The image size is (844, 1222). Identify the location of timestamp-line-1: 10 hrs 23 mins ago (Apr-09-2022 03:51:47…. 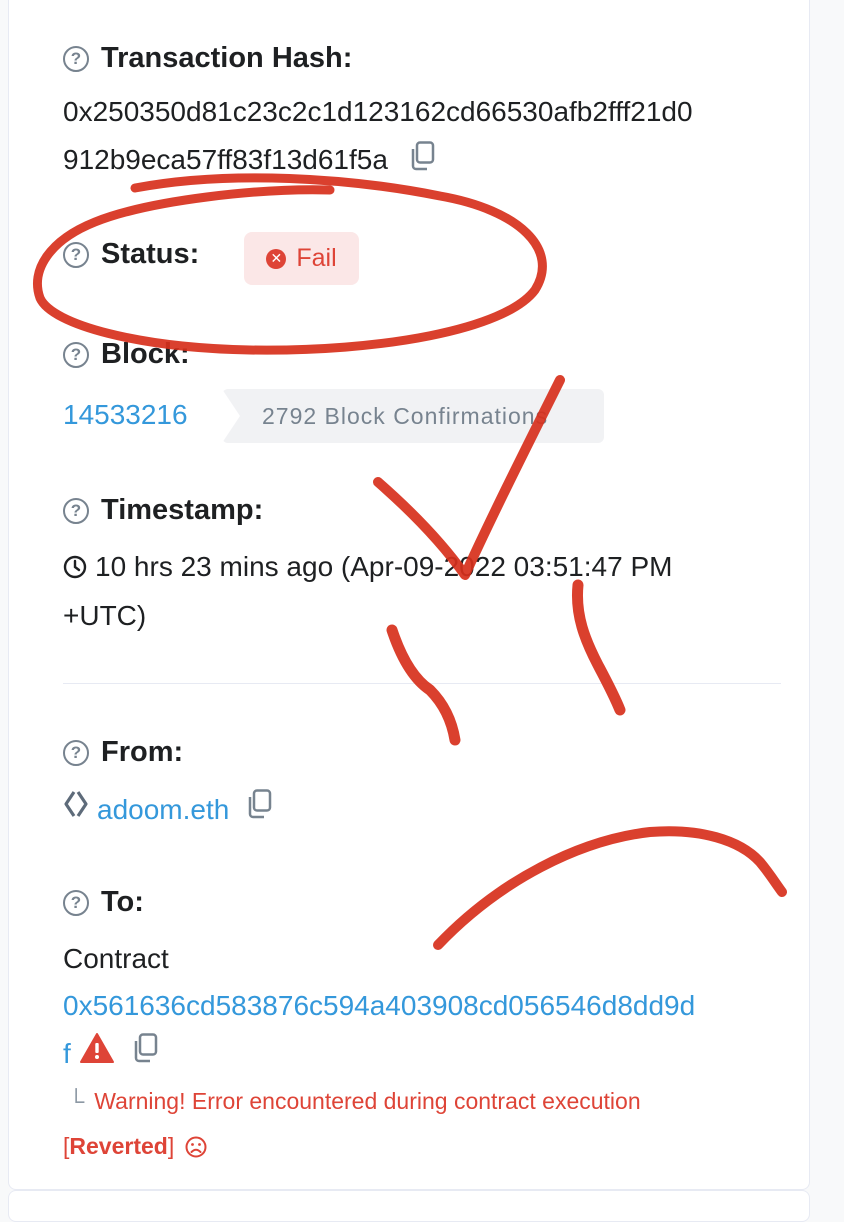
(384, 566).